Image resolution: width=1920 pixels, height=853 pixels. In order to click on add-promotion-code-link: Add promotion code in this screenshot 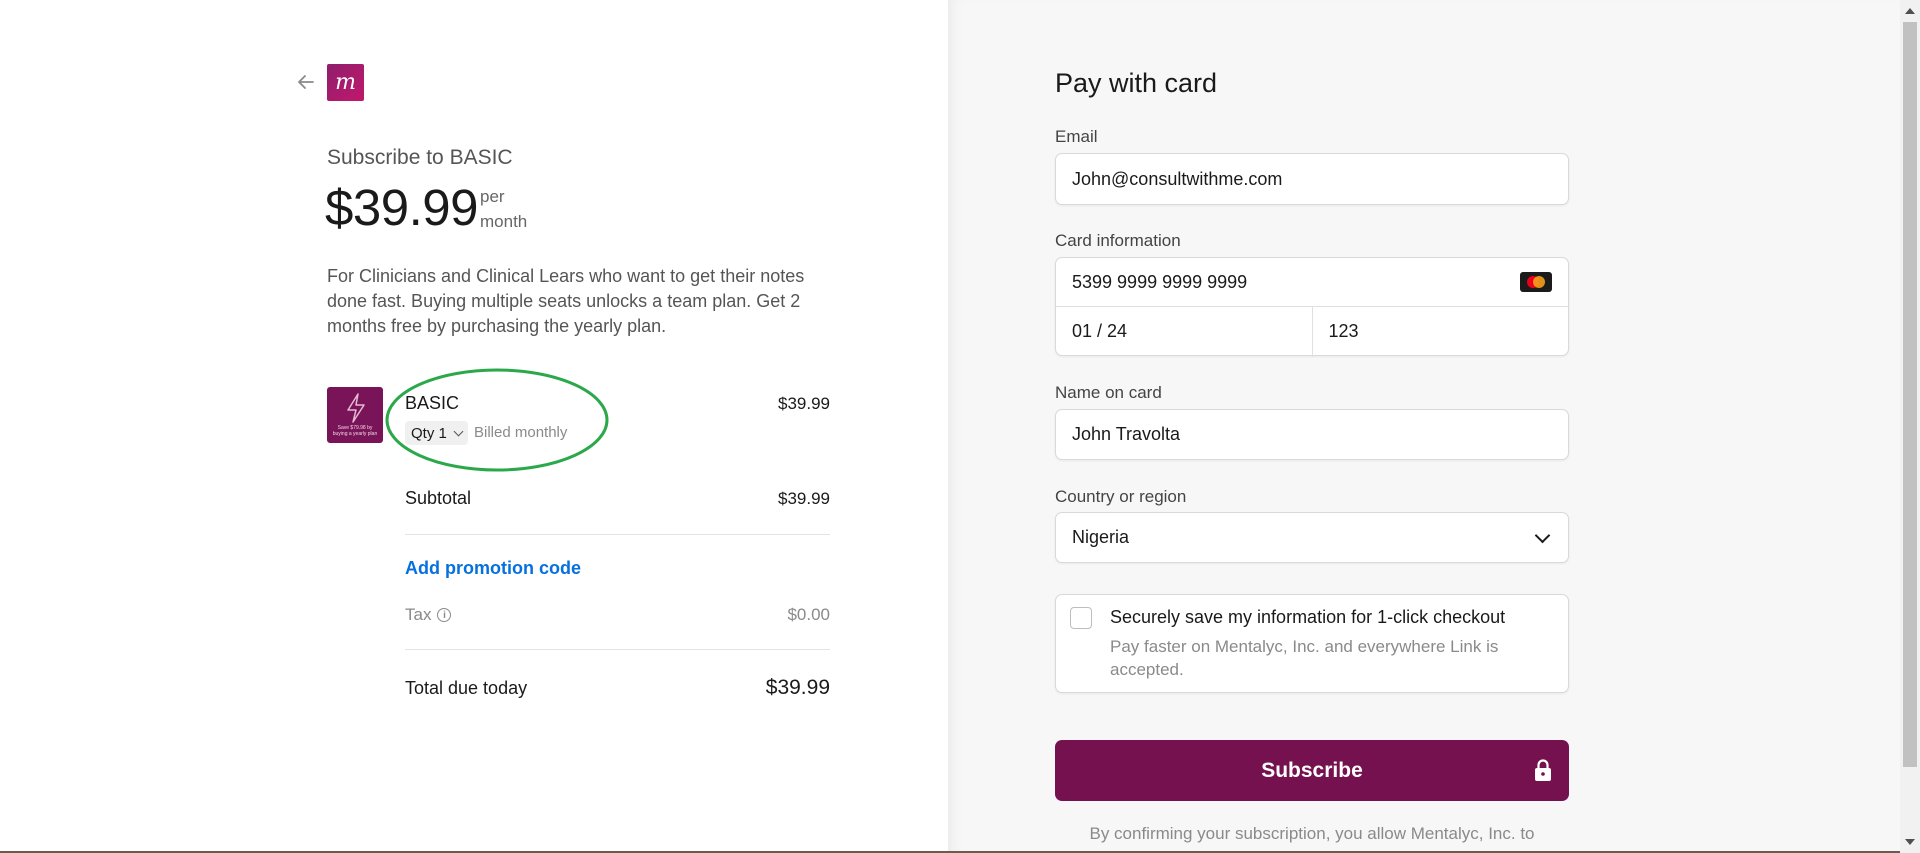, I will do `click(493, 568)`.